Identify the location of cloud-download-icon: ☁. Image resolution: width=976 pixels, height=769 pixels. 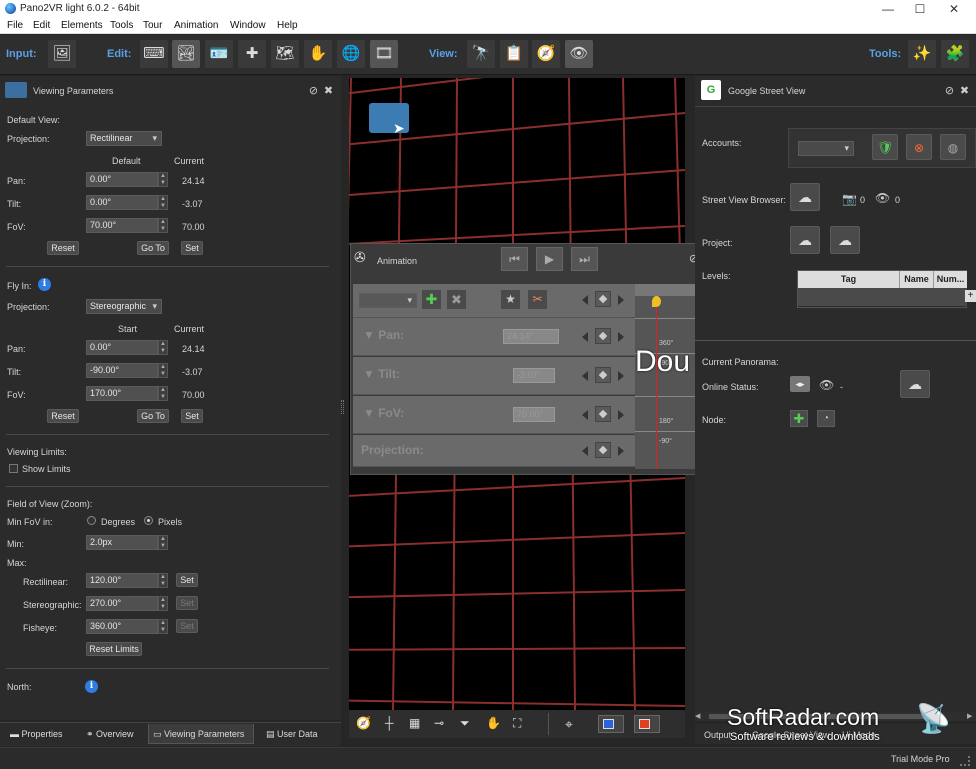
(805, 240).